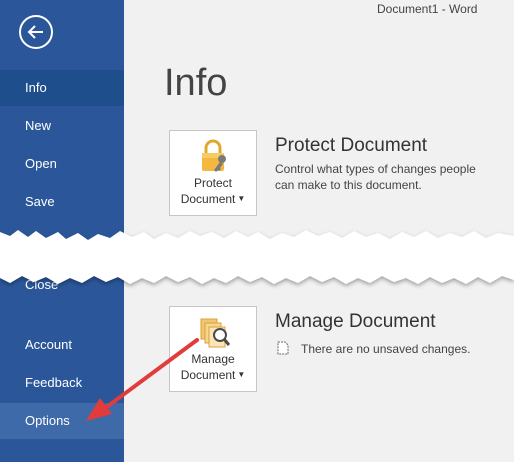  What do you see at coordinates (348, 185) in the screenshot?
I see `protect-document-desc-2: can make to this document.` at bounding box center [348, 185].